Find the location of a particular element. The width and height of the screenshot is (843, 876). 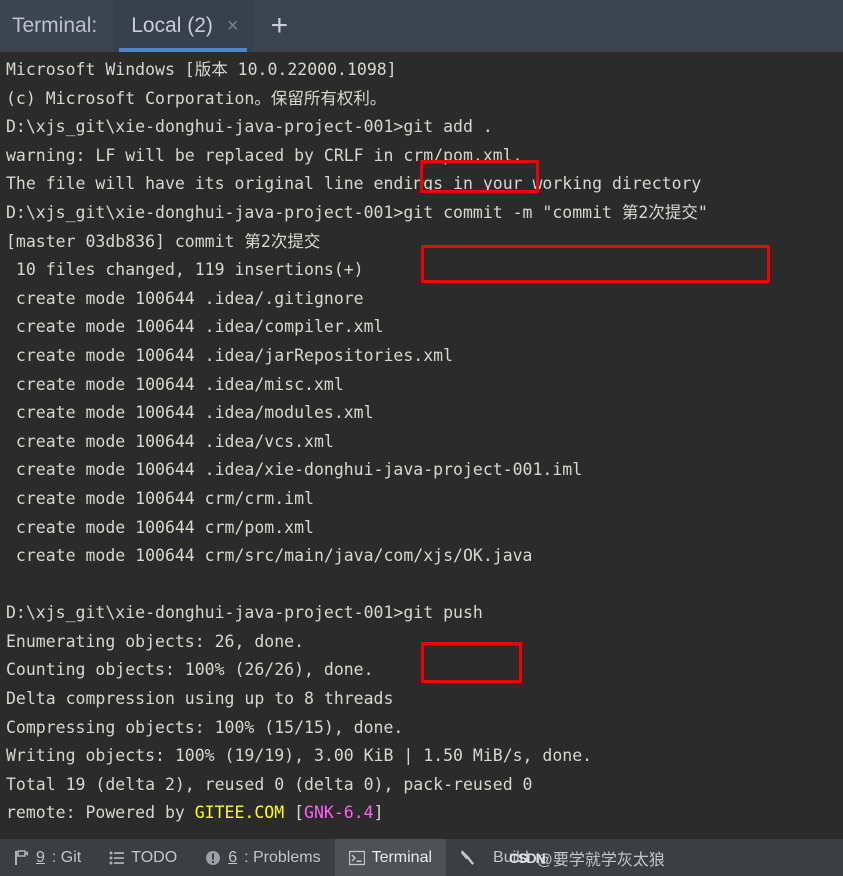

terminal-line: create mode 100644 .idea/compiler.xml is located at coordinates (195, 327).